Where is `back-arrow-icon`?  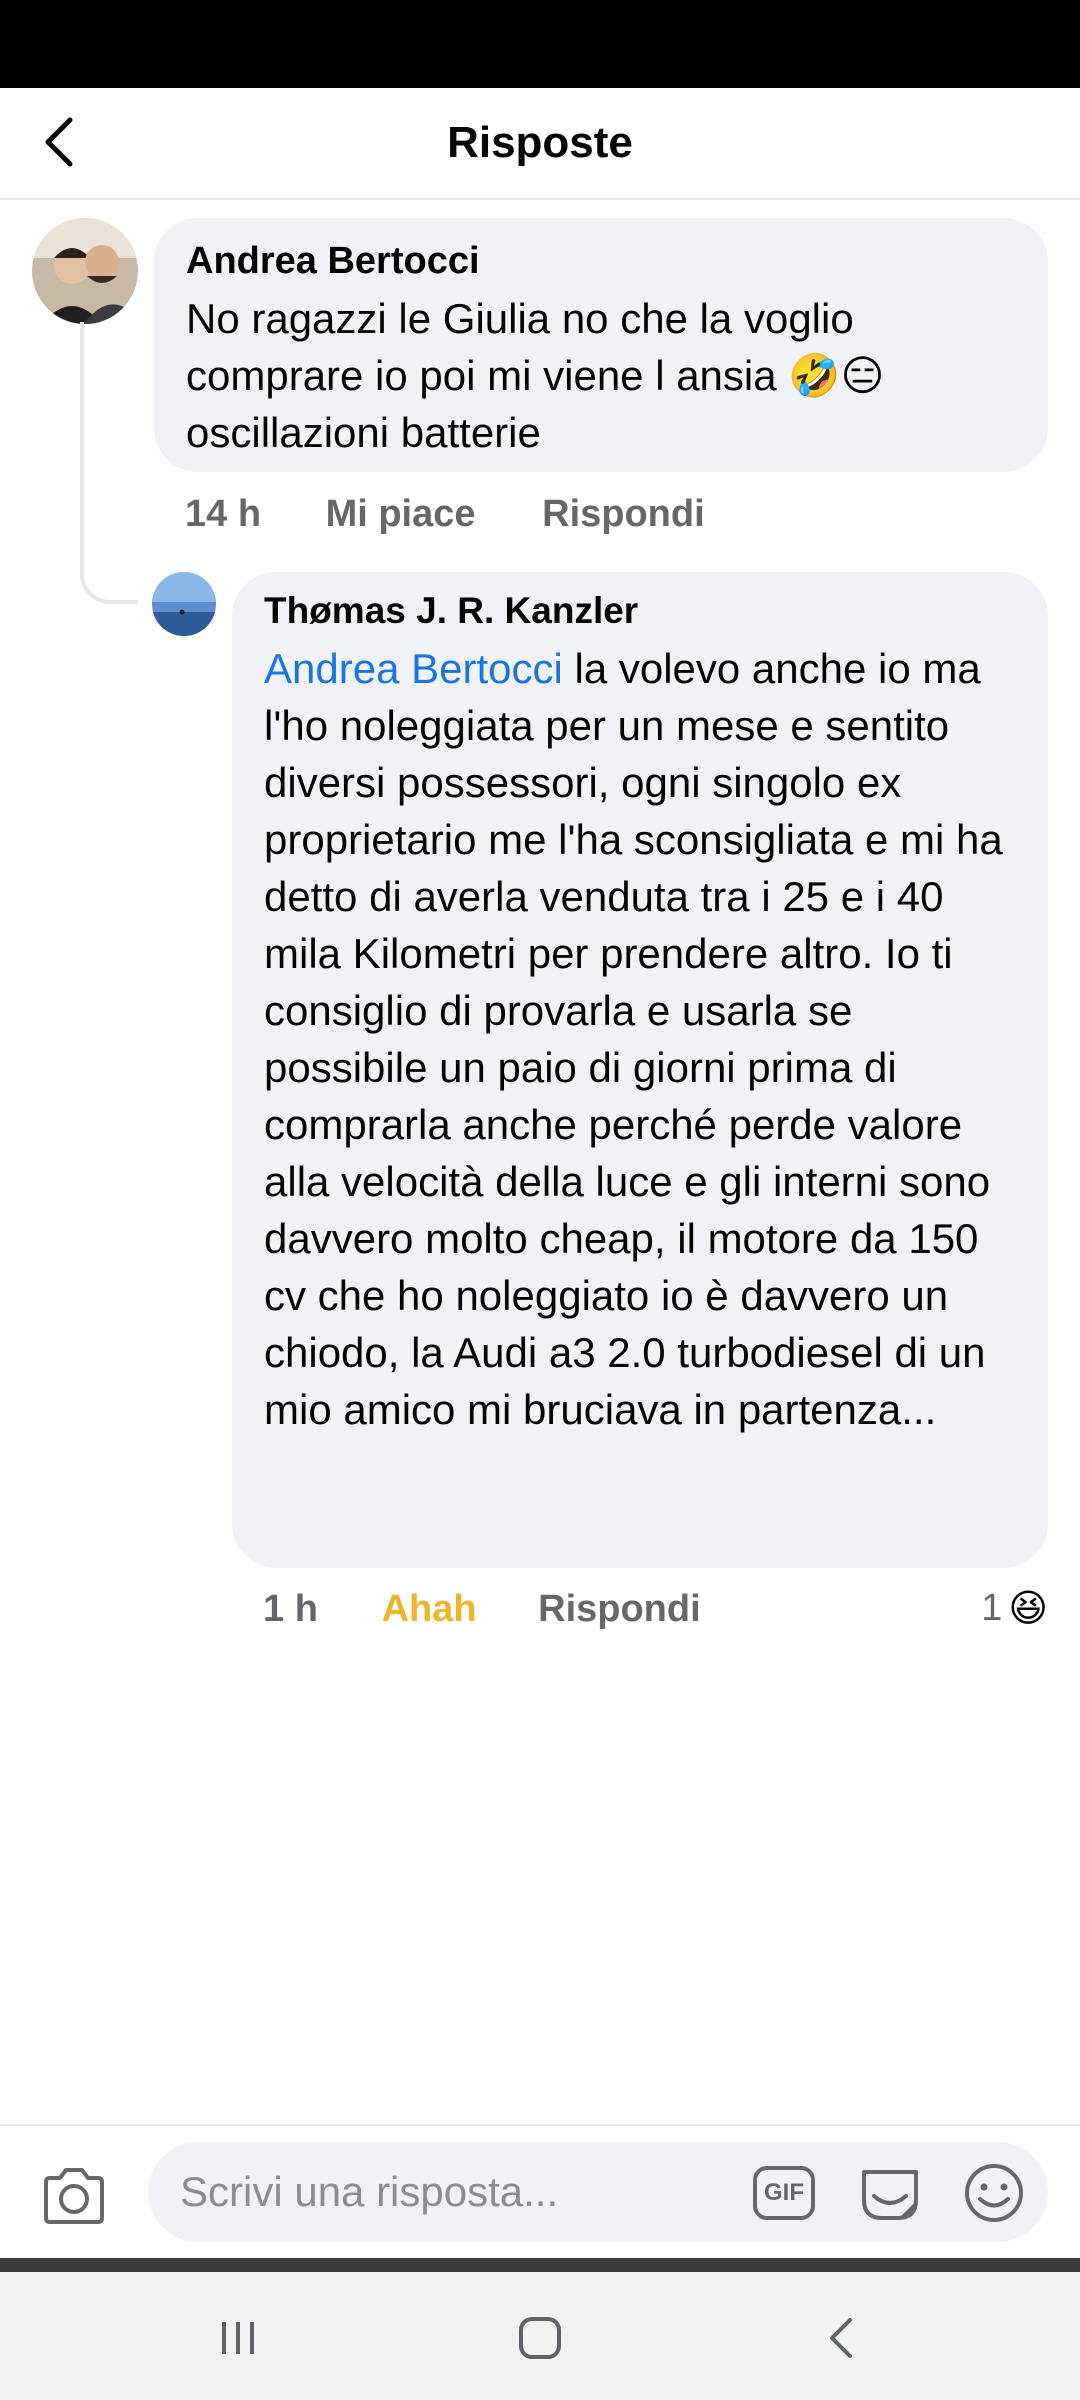
back-arrow-icon is located at coordinates (841, 2338).